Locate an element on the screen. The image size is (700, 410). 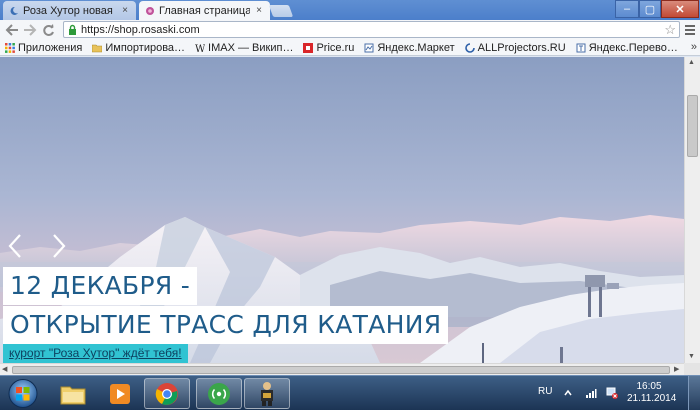
maximize-button: ▢ is located at coordinates (650, 9).